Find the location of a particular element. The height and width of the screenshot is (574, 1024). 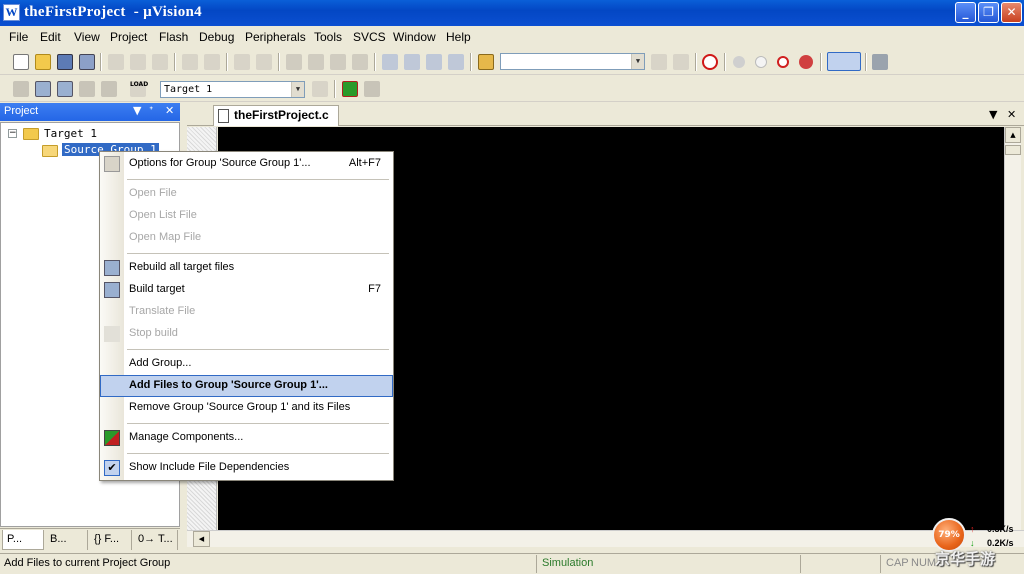

find-icon is located at coordinates (659, 62).